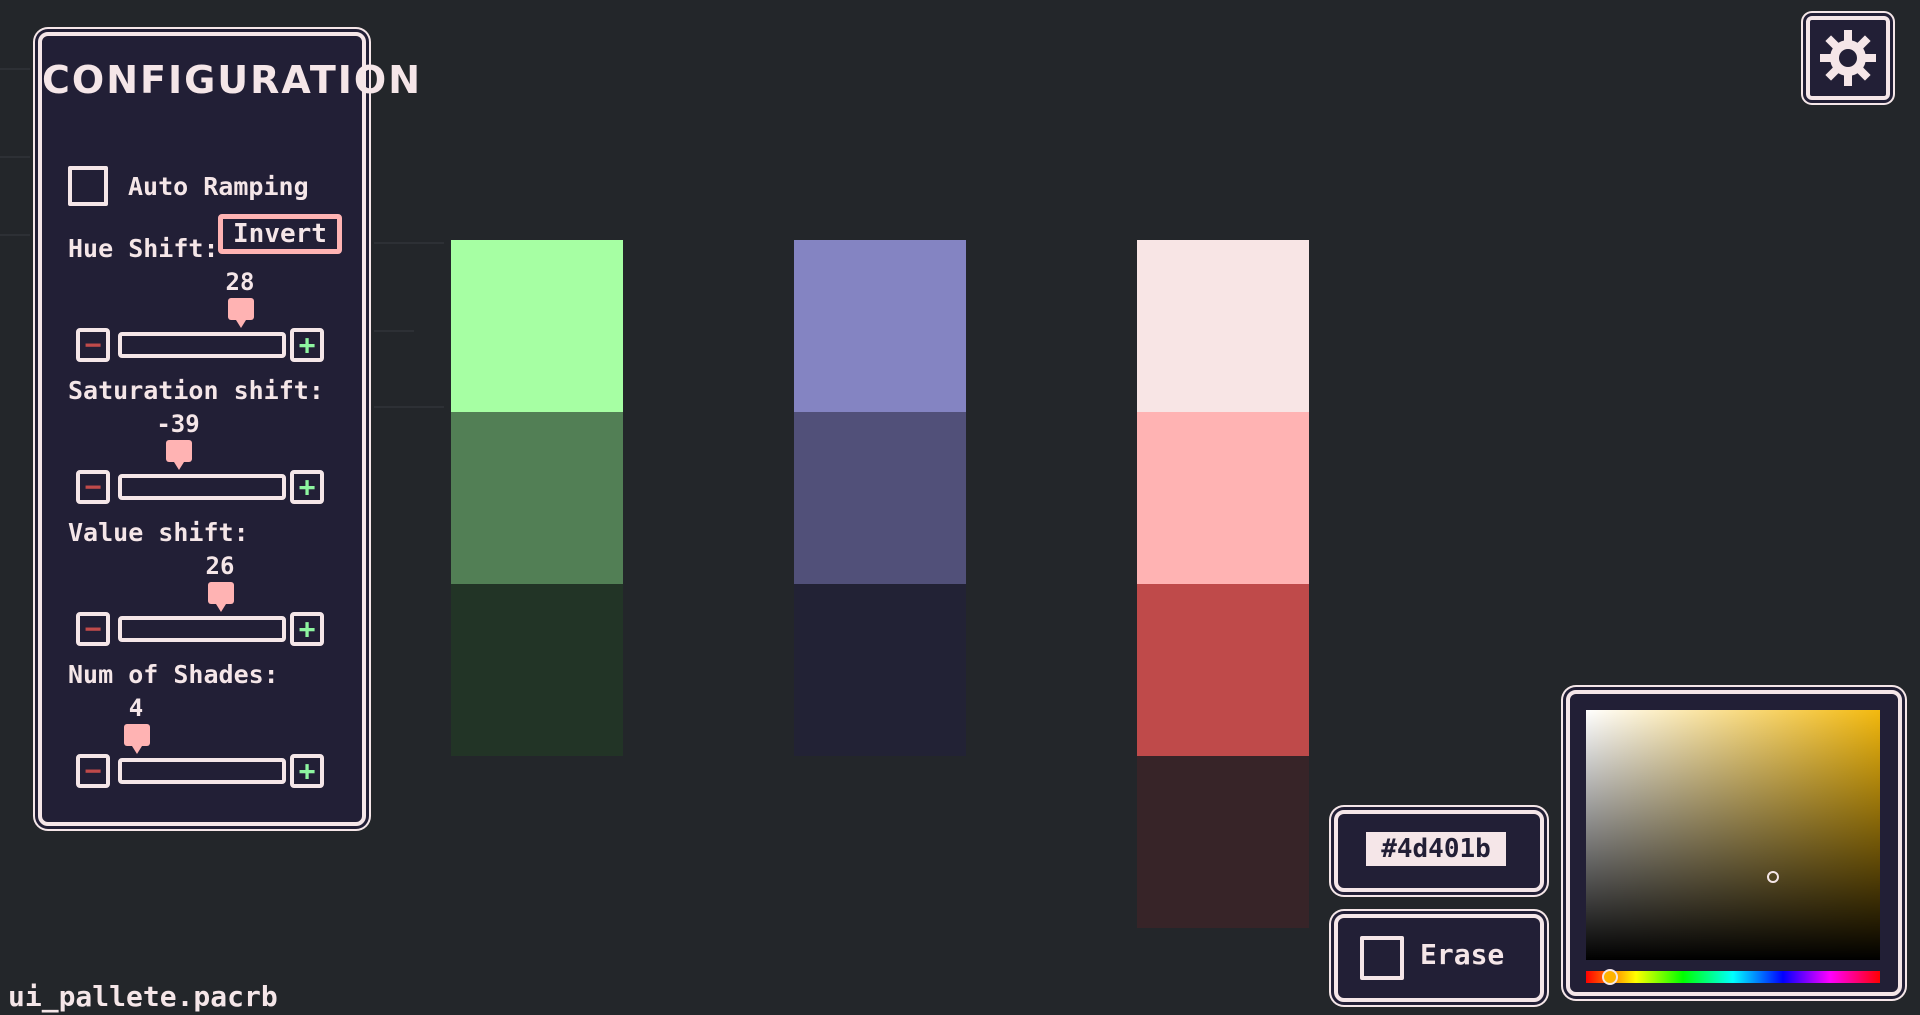 Image resolution: width=1920 pixels, height=1015 pixels. I want to click on panel-title: CONFIGURATION, so click(232, 80).